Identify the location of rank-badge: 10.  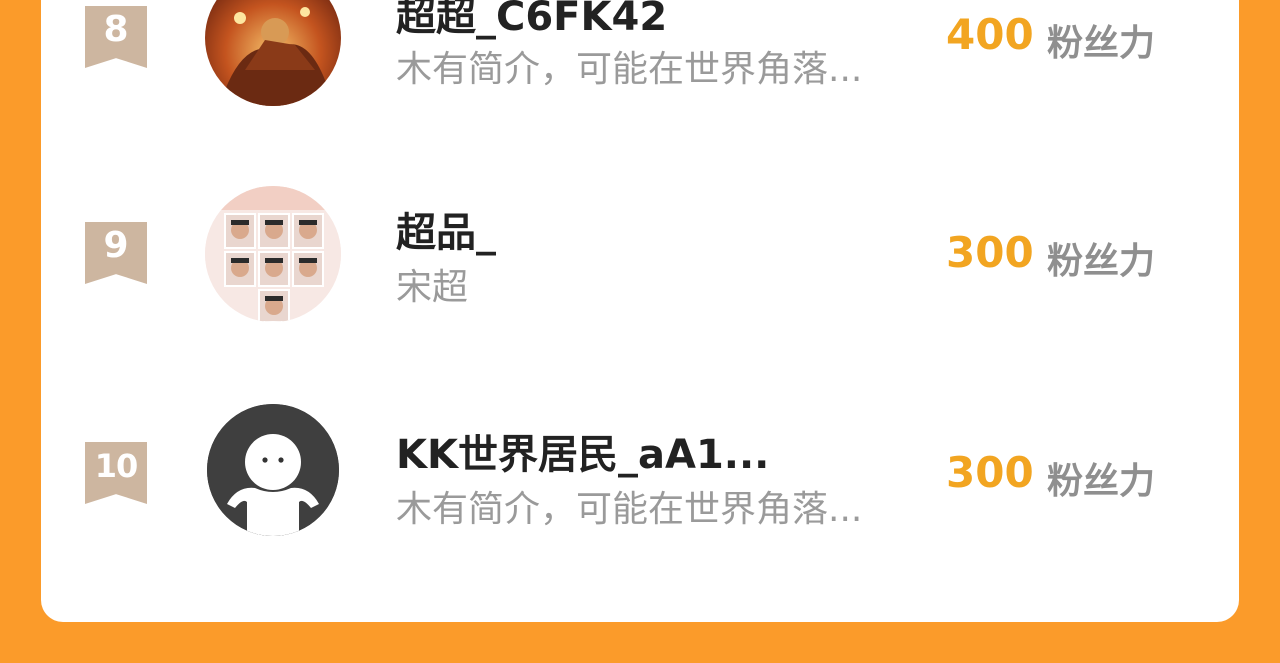
(116, 473).